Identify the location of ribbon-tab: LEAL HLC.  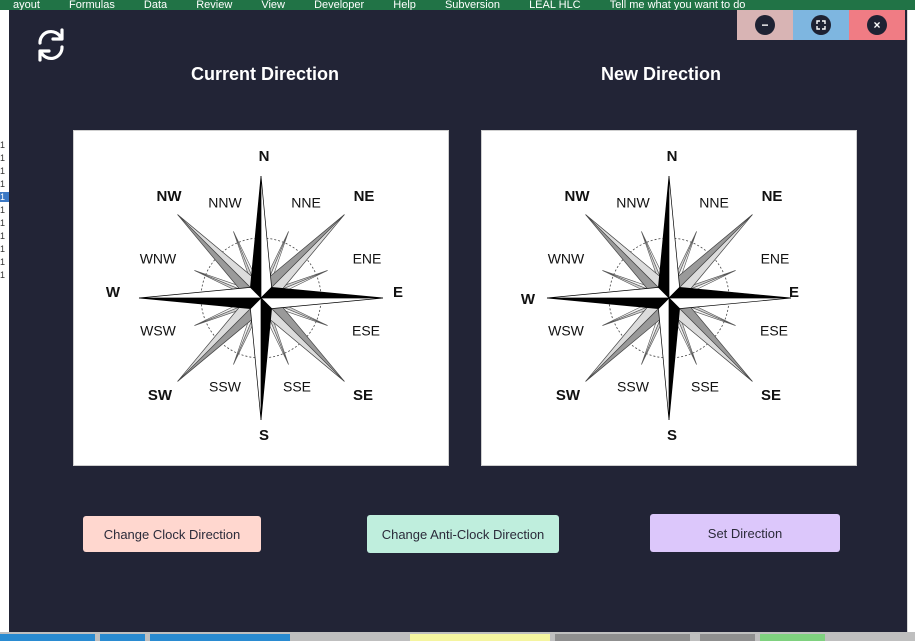
(555, 5).